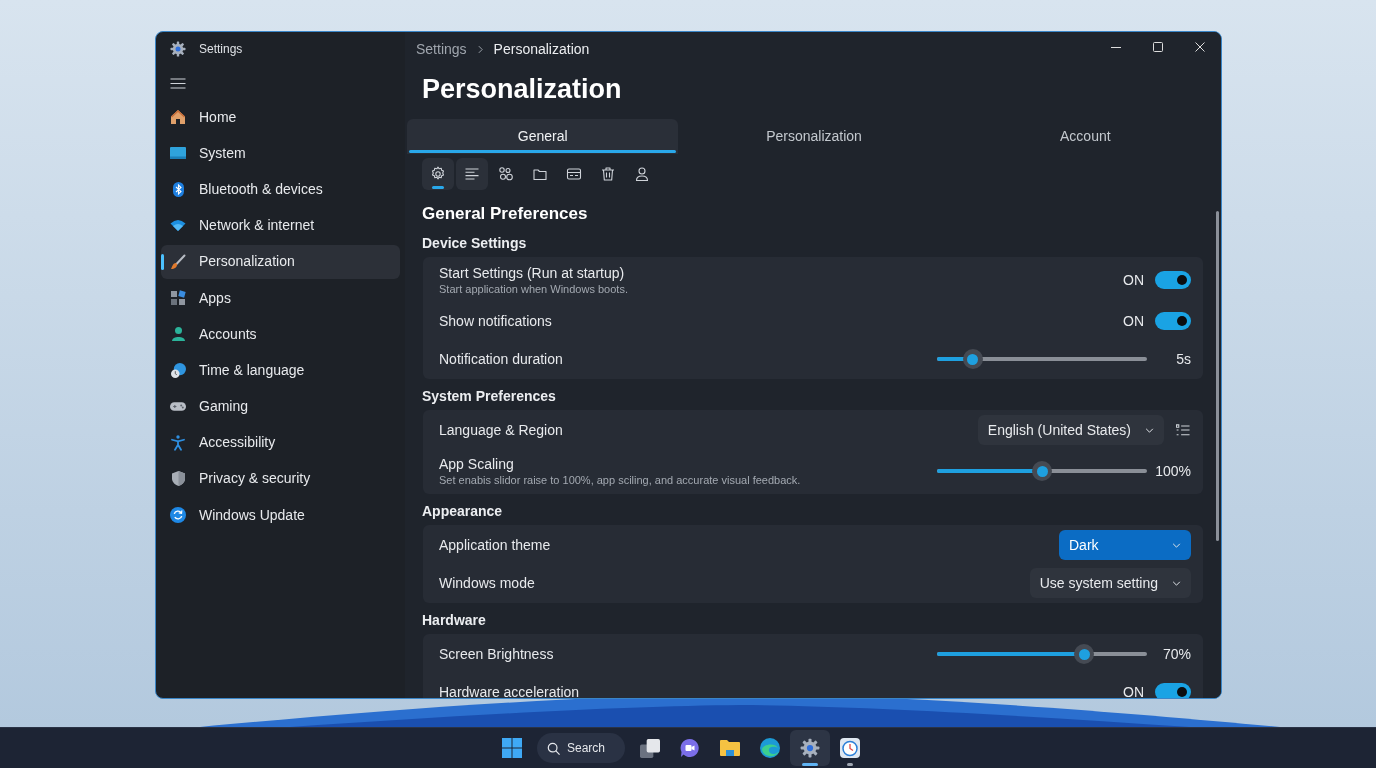  I want to click on setting-label: App Scaling, so click(477, 464).